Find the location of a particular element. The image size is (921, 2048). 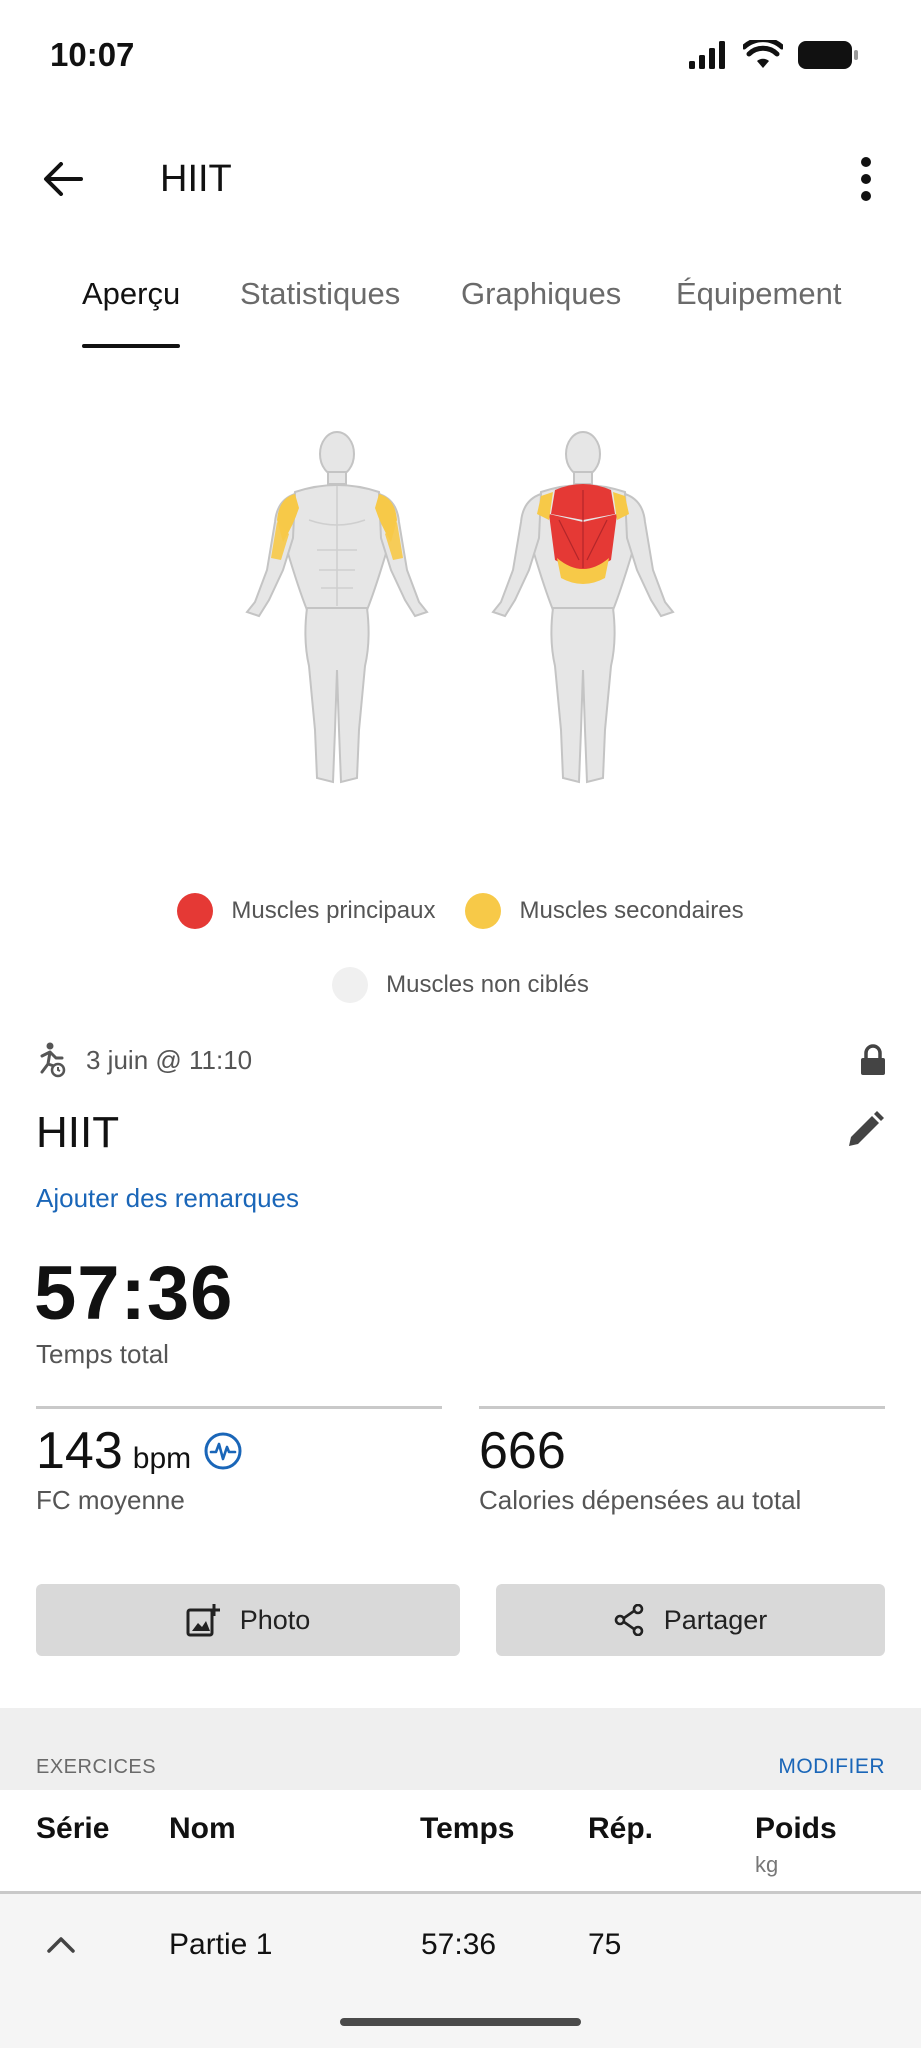

muscle-legend: Muscles principaux Muscles secondaires is located at coordinates (460, 911).